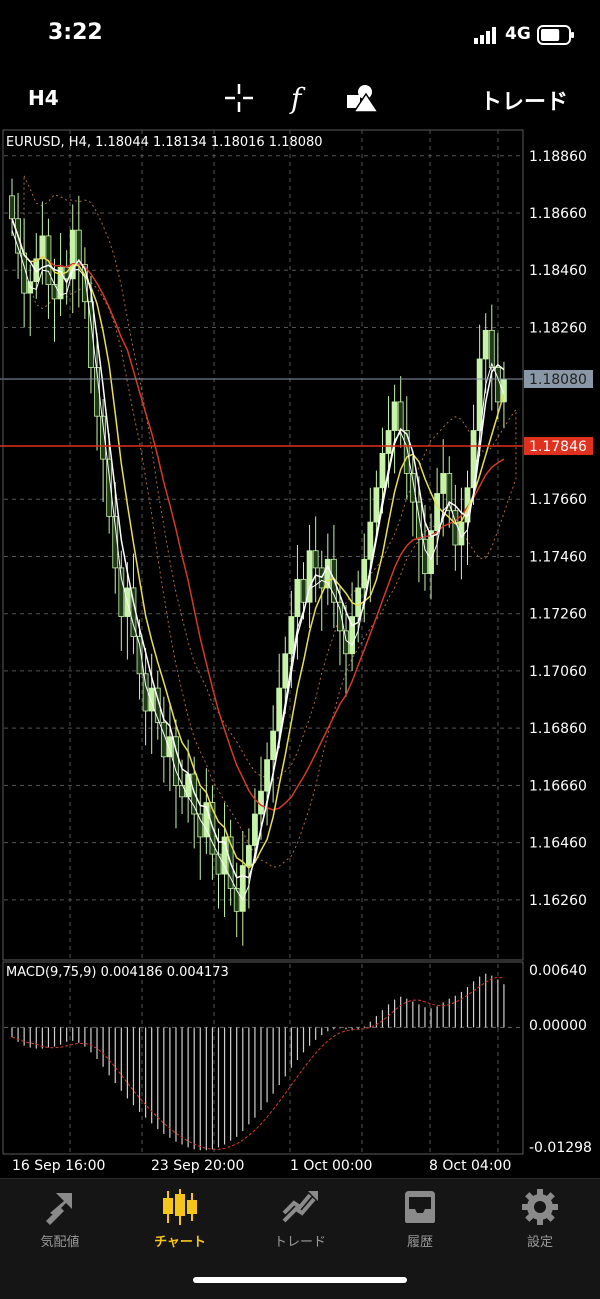 The image size is (600, 1299). Describe the element at coordinates (558, 380) in the screenshot. I see `current-price-label: 1.18080` at that location.